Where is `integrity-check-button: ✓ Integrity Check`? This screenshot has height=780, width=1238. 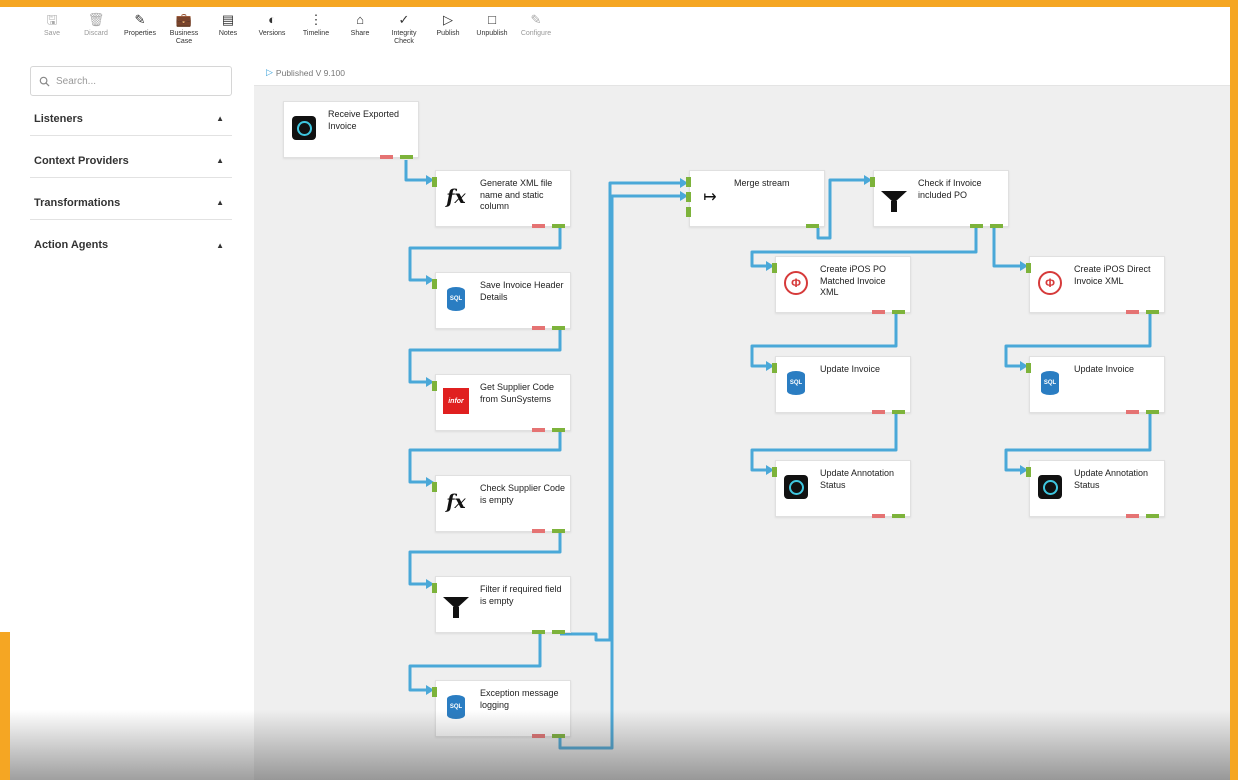
integrity-check-button: ✓ Integrity Check is located at coordinates (404, 34).